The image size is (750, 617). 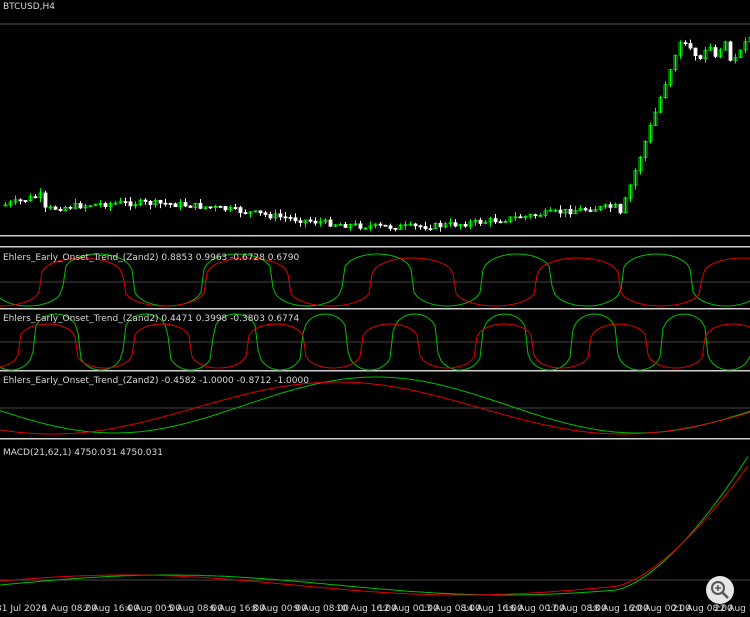 I want to click on time-label: 31 Jul 2026, so click(x=23, y=609).